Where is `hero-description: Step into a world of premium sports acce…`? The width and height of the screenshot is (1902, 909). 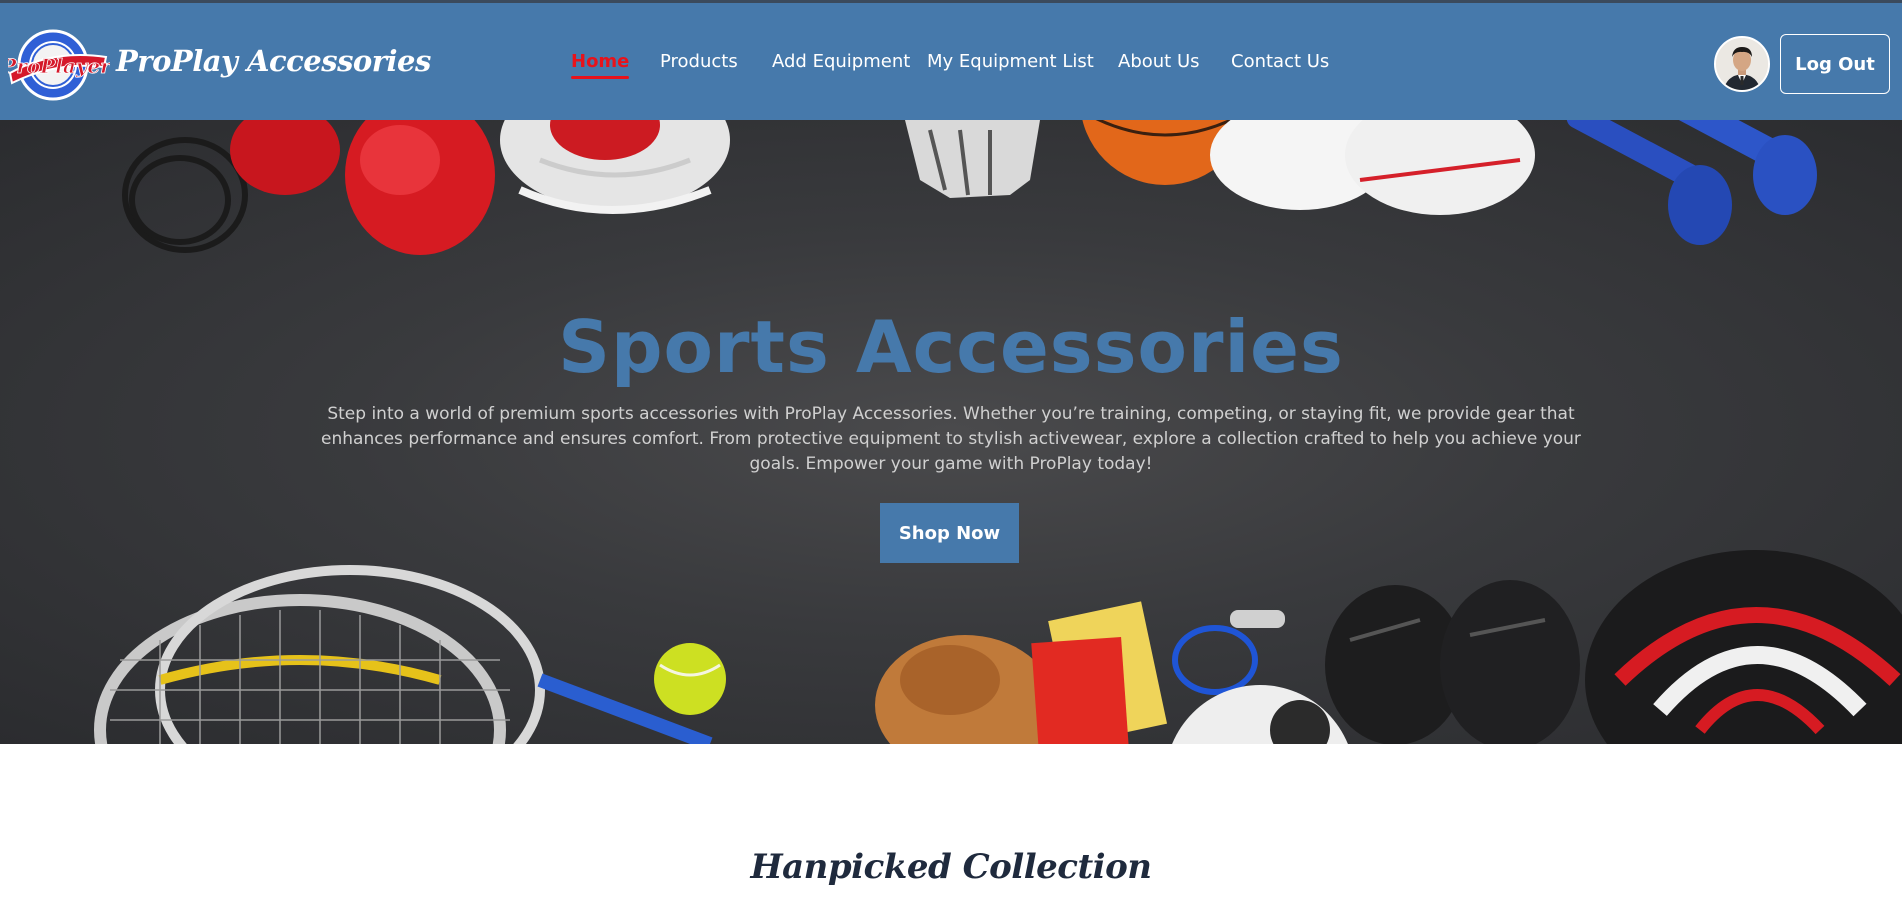 hero-description: Step into a world of premium sports acce… is located at coordinates (951, 439).